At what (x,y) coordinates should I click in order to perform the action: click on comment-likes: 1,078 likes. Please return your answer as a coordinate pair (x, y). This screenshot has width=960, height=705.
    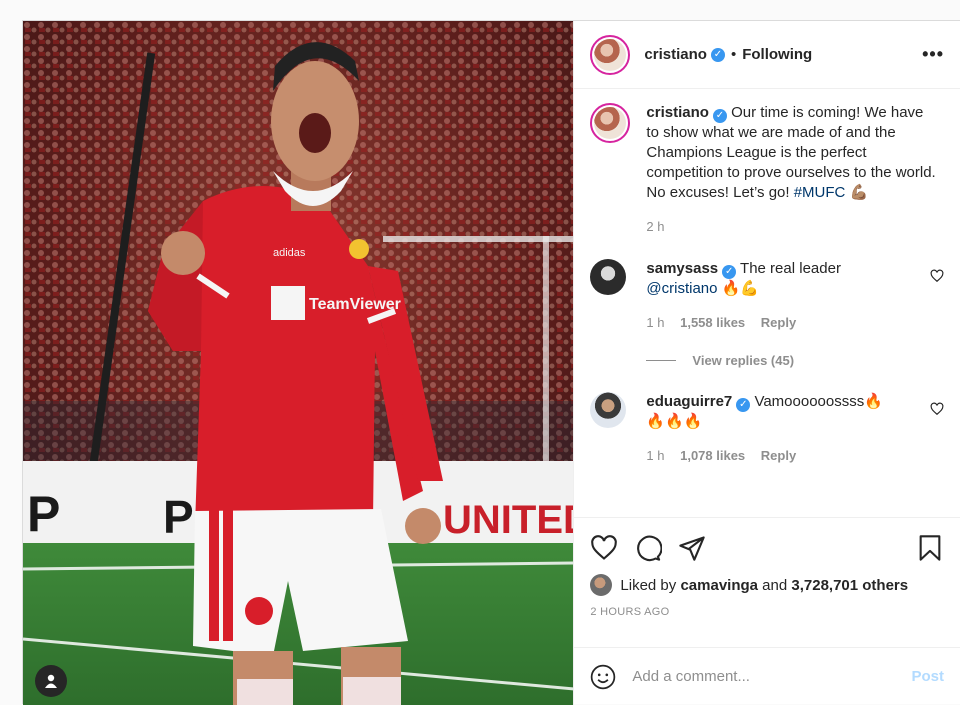
    Looking at the image, I should click on (712, 455).